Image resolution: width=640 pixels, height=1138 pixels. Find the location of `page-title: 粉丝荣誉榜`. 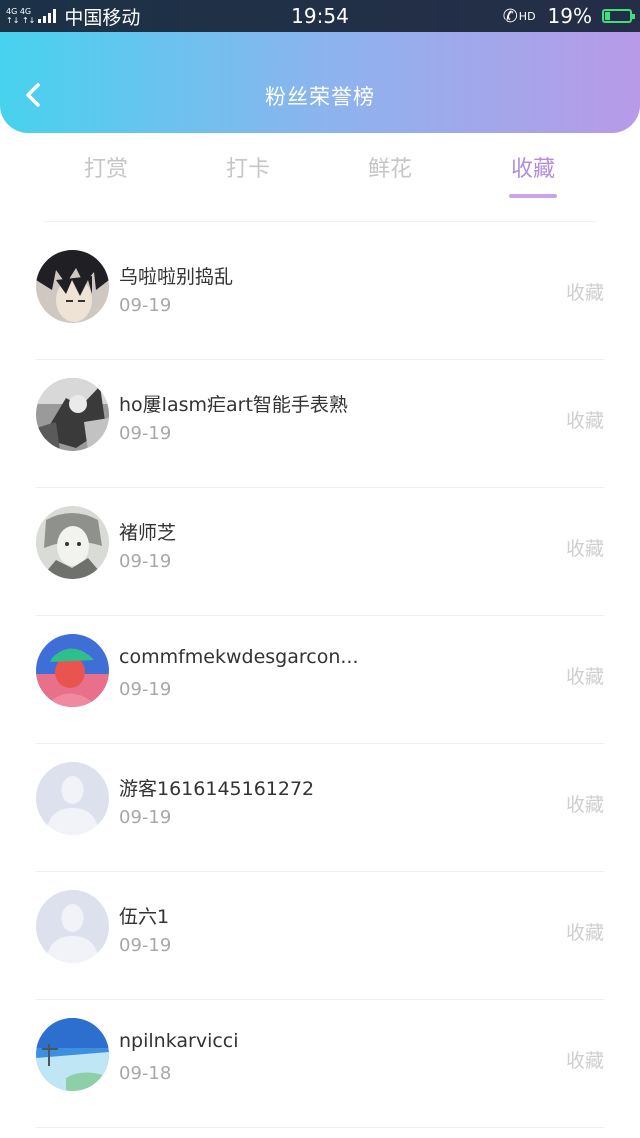

page-title: 粉丝荣誉榜 is located at coordinates (320, 97).